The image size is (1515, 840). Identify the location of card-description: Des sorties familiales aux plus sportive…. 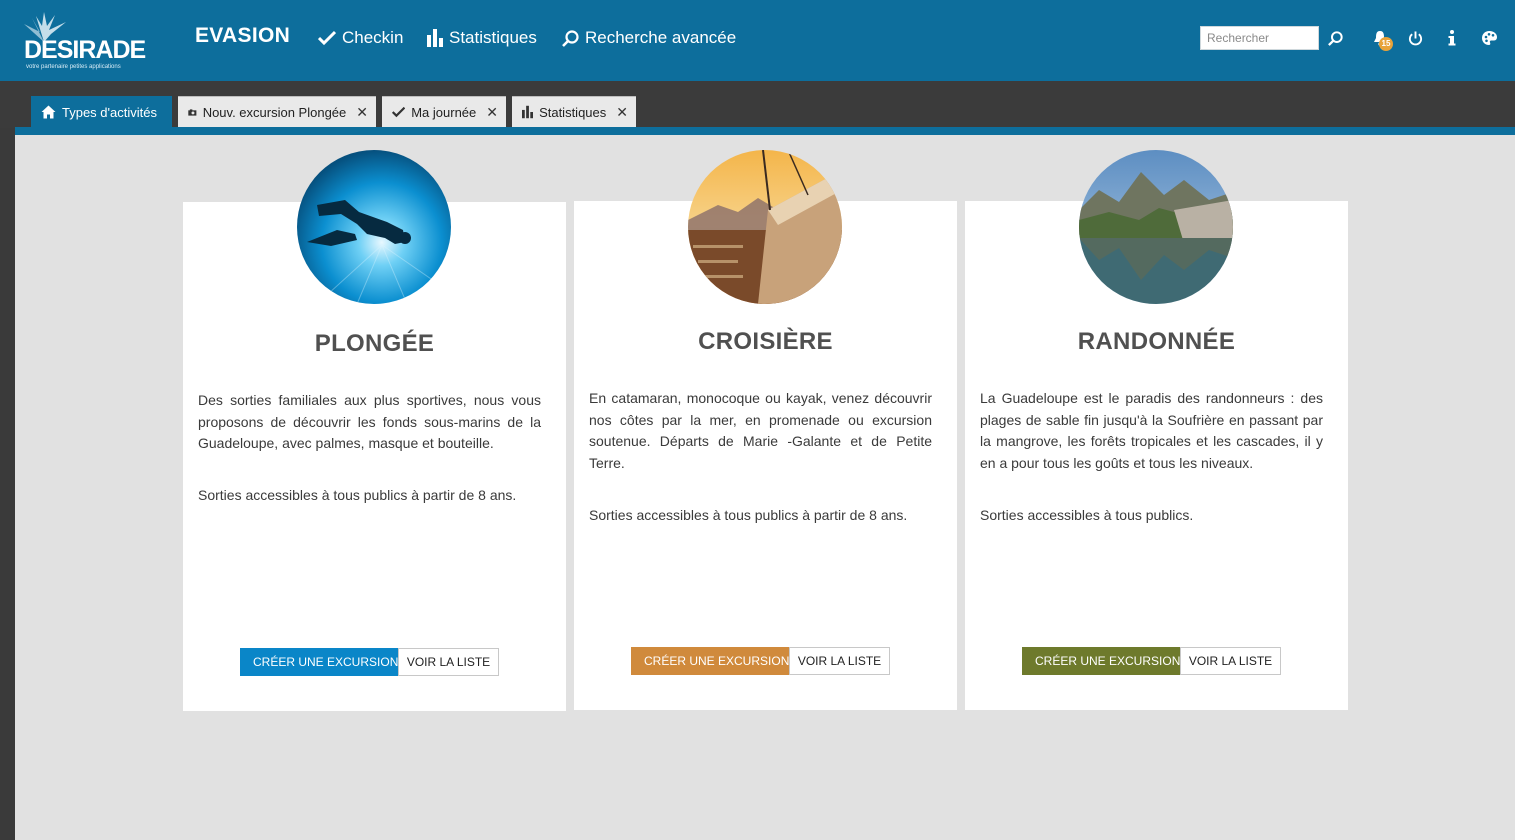
(369, 422).